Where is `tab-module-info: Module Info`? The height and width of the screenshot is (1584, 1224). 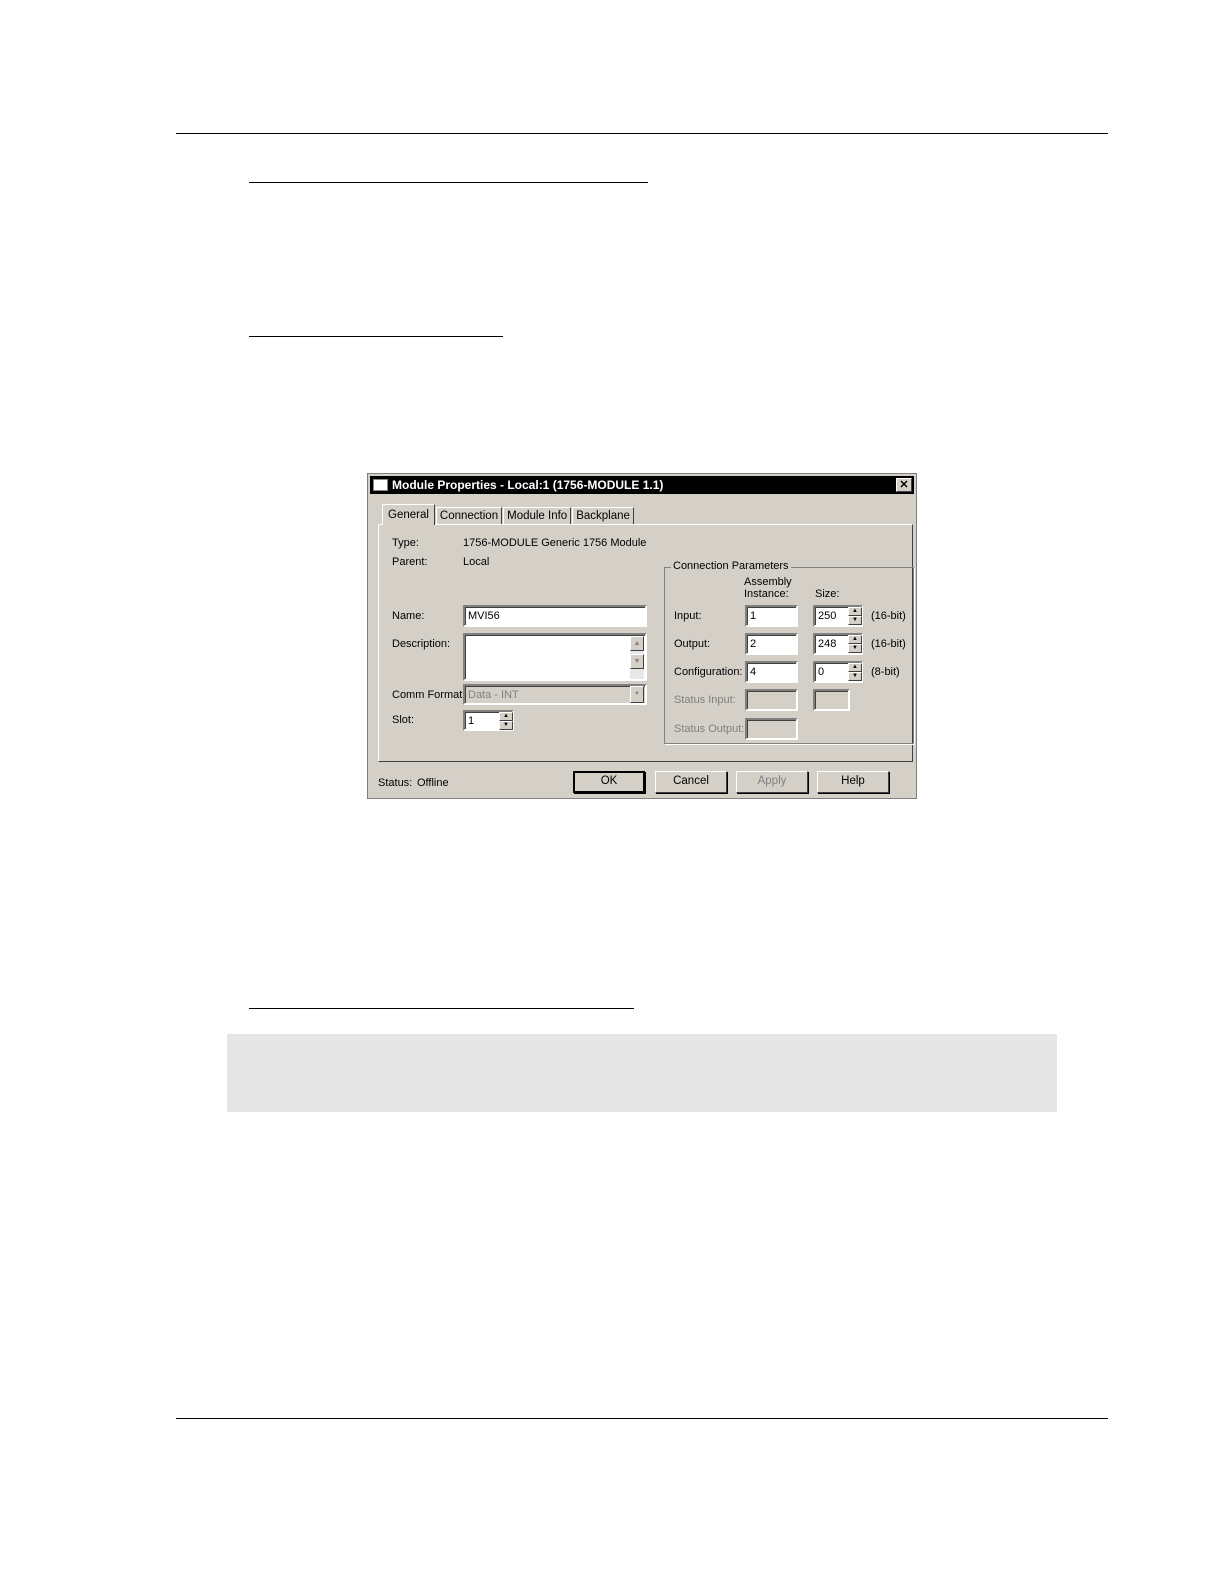 tab-module-info: Module Info is located at coordinates (537, 516).